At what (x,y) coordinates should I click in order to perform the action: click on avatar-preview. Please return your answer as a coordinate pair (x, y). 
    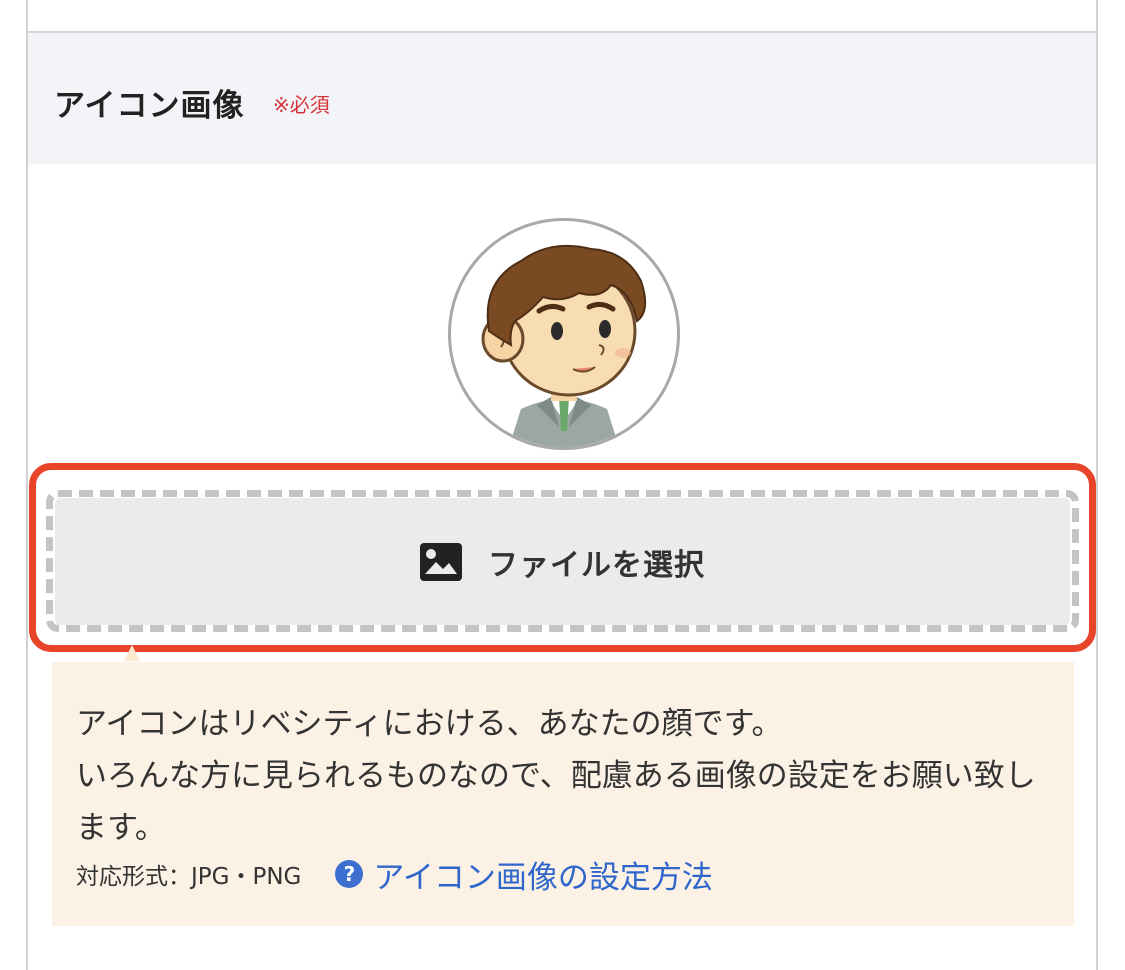
    Looking at the image, I should click on (564, 334).